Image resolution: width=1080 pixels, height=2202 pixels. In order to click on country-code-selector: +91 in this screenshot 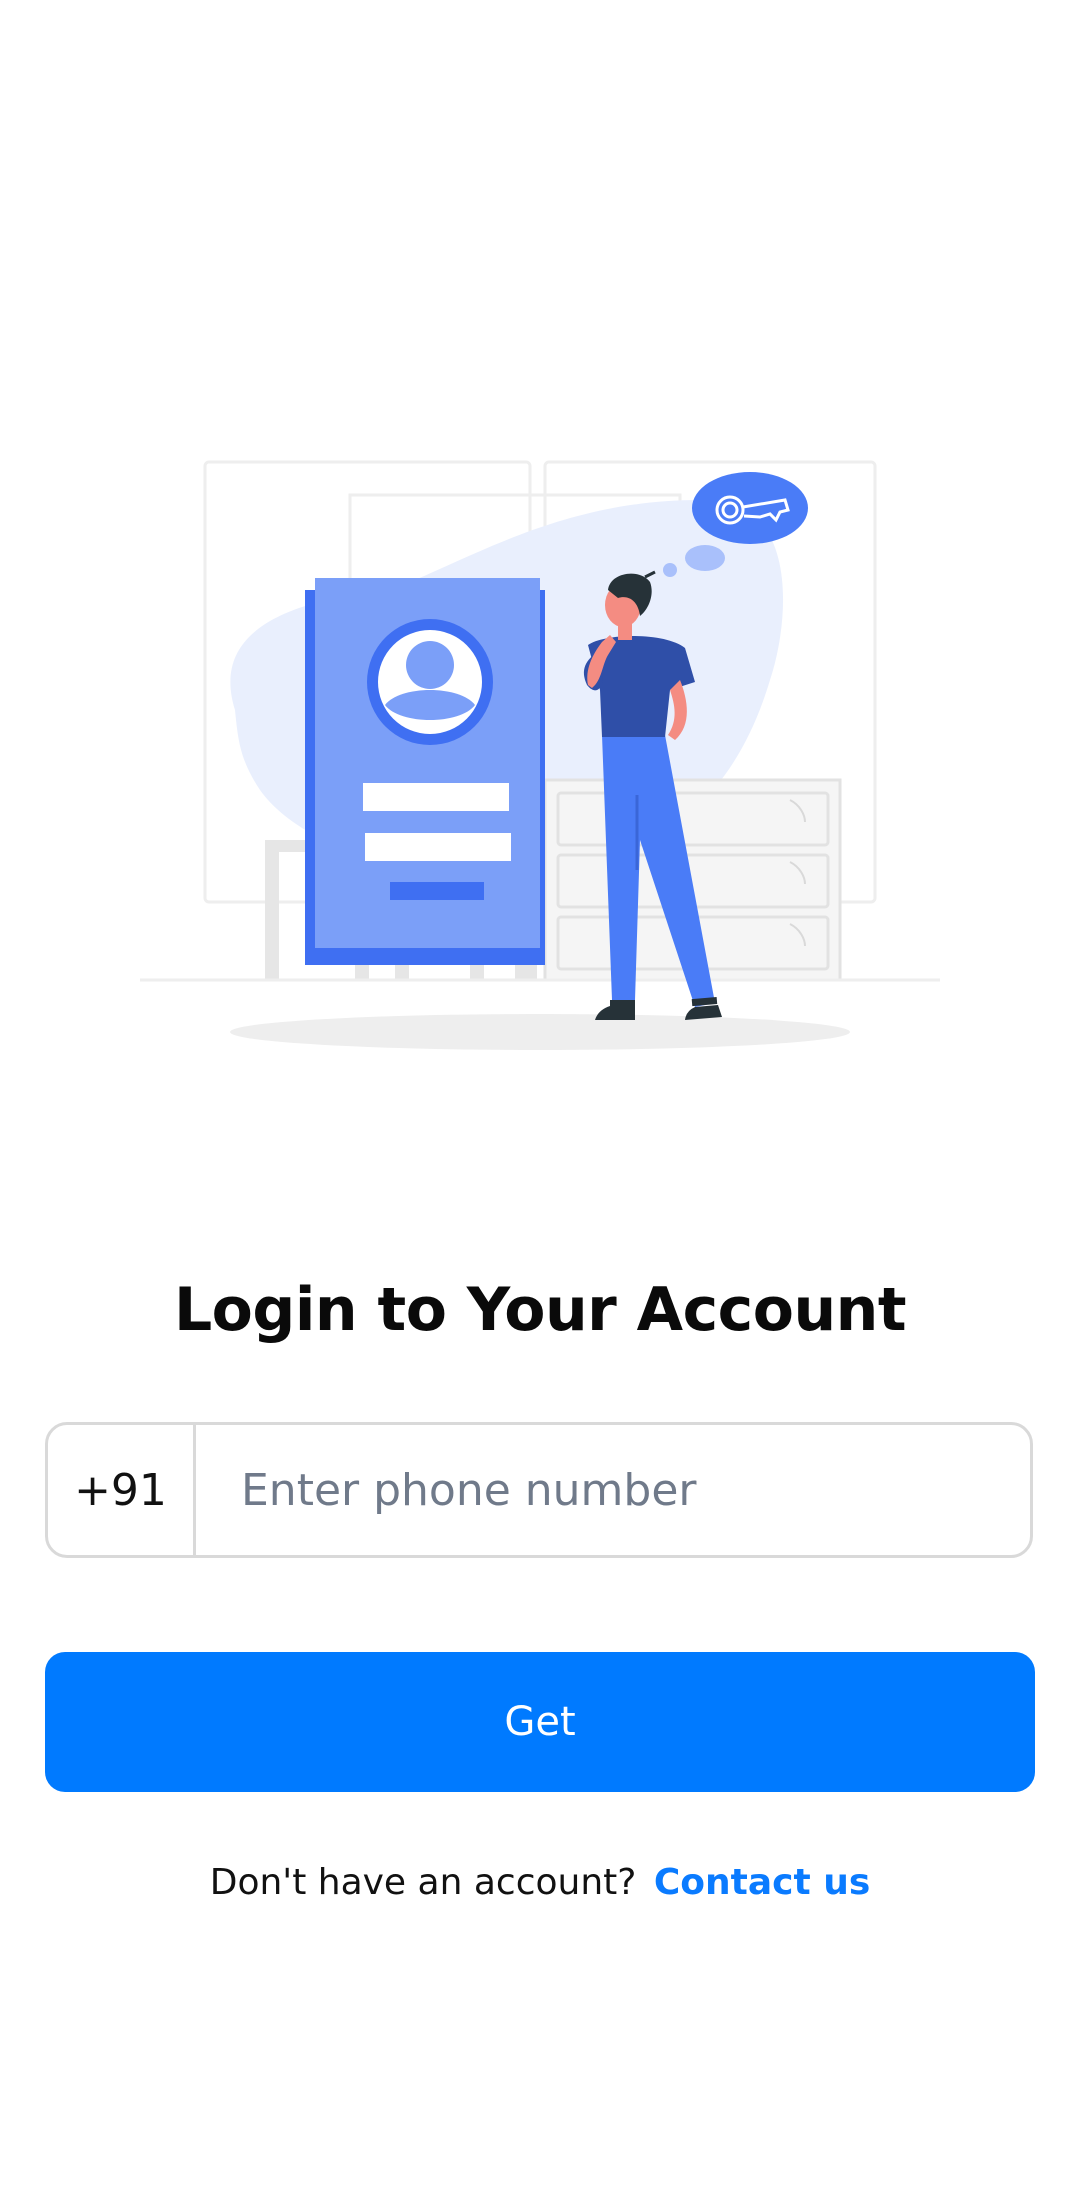, I will do `click(122, 1490)`.